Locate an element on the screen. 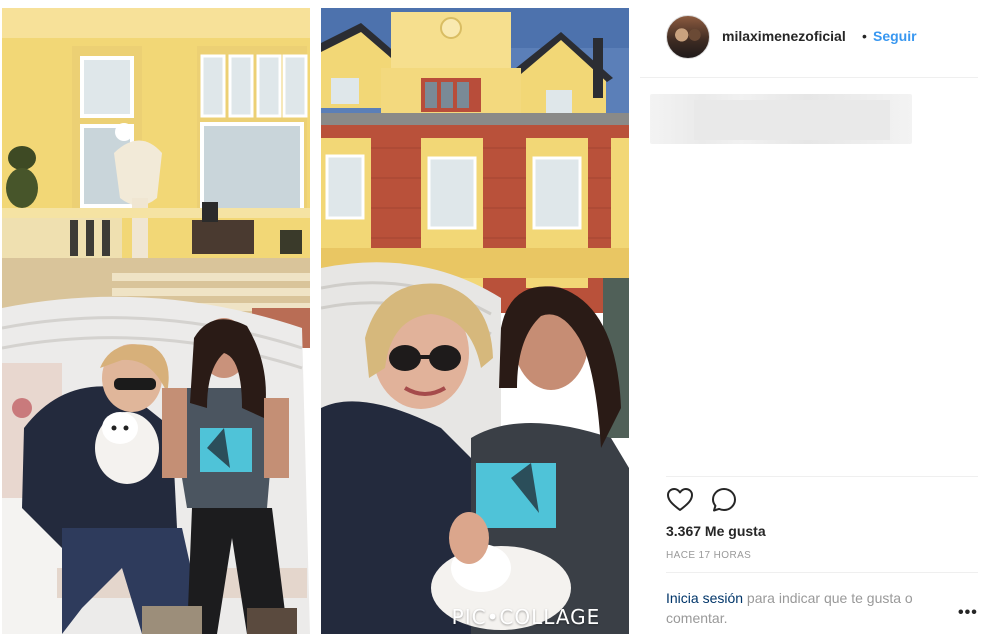 This screenshot has height=642, width=1000. comment-bubble-icon is located at coordinates (724, 500).